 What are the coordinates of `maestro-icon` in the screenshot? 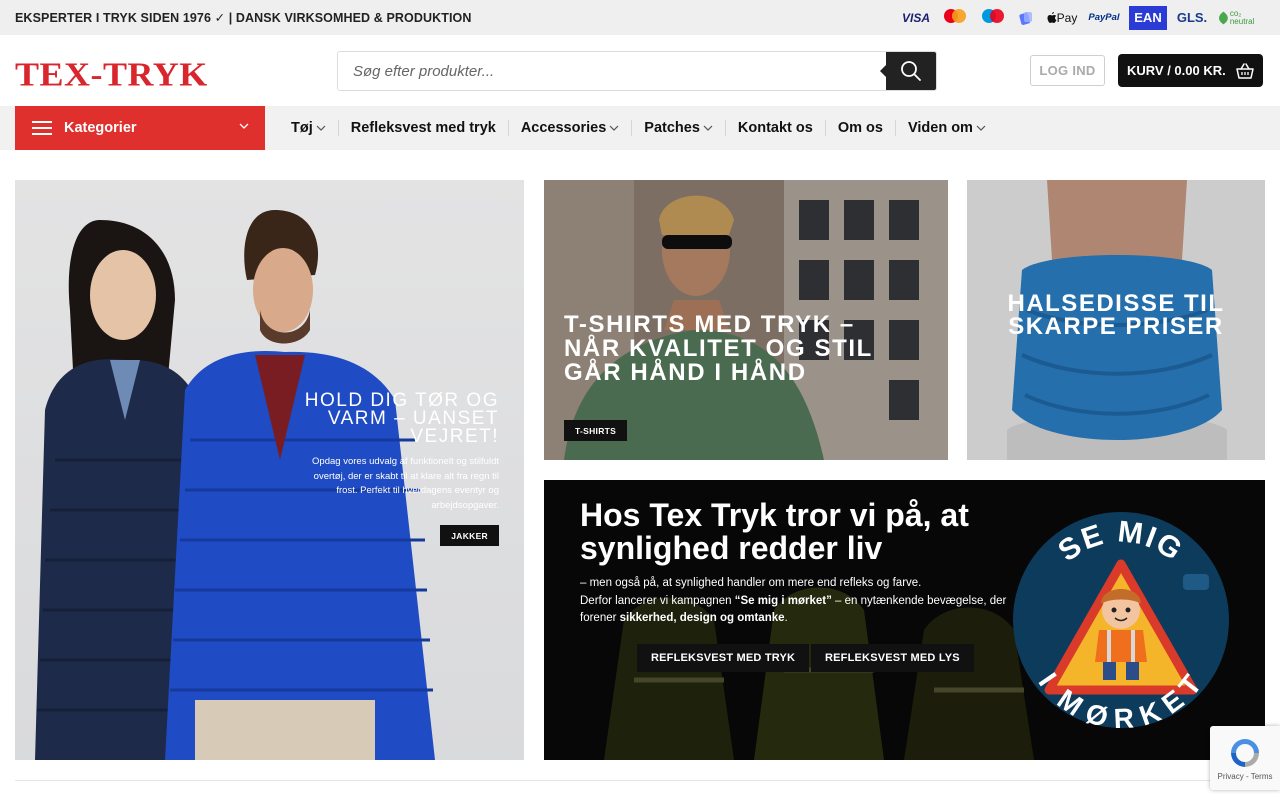 It's located at (992, 18).